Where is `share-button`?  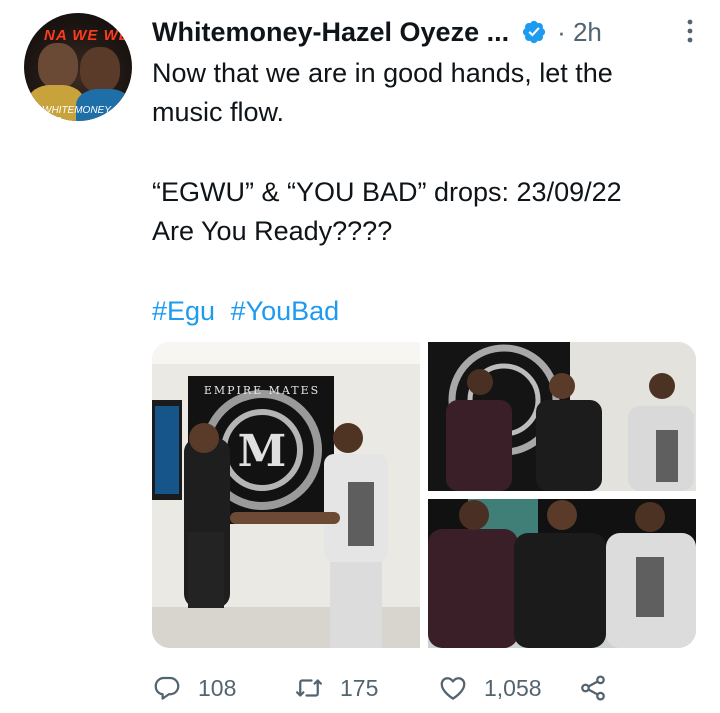
share-button is located at coordinates (593, 688).